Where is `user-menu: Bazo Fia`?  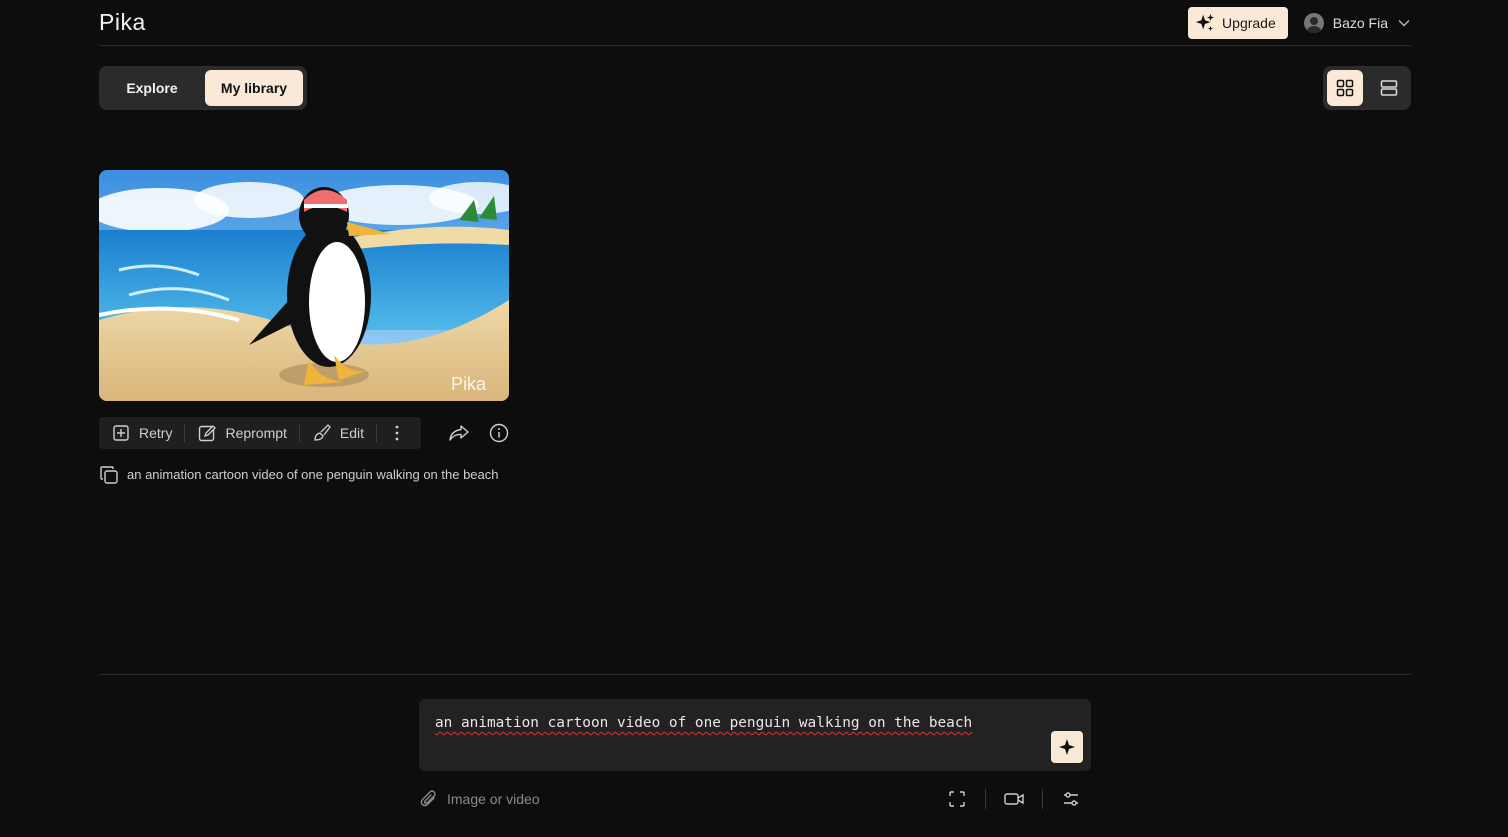 user-menu: Bazo Fia is located at coordinates (1357, 22).